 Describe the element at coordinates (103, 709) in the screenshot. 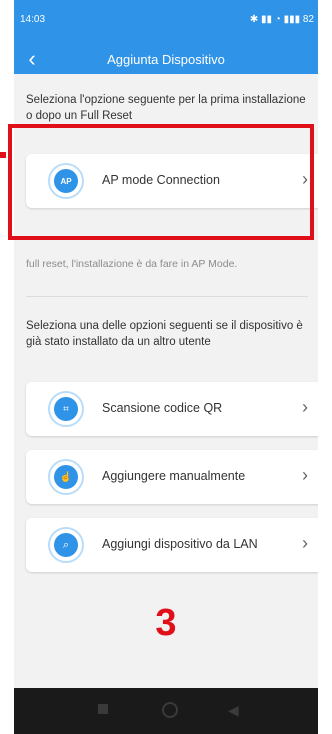

I see `recents-button` at that location.